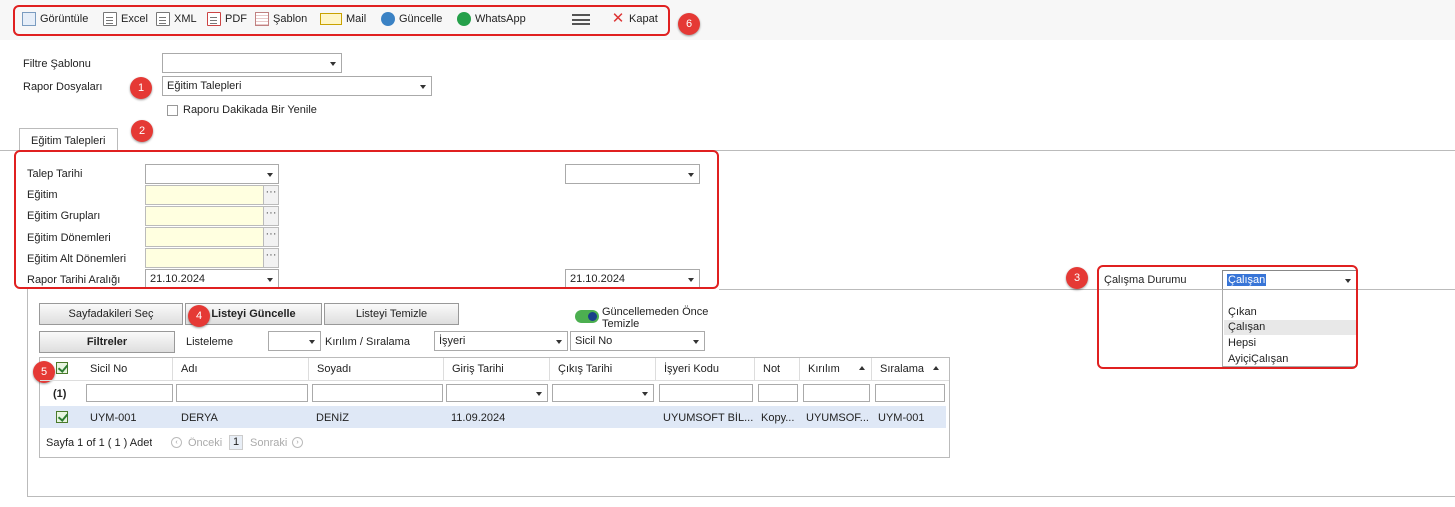  What do you see at coordinates (655, 318) in the screenshot?
I see `clear-before-update-label: Güncellemeden Önce Temizle` at bounding box center [655, 318].